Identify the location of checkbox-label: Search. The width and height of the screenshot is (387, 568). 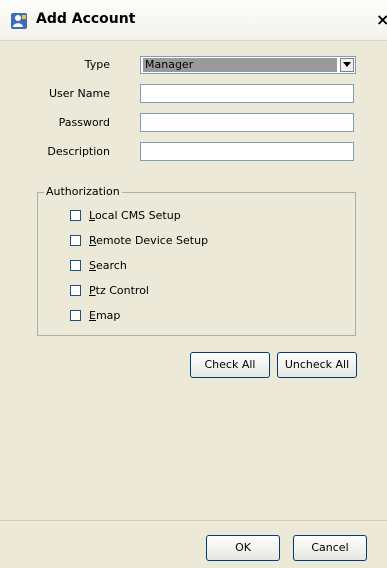
(108, 265).